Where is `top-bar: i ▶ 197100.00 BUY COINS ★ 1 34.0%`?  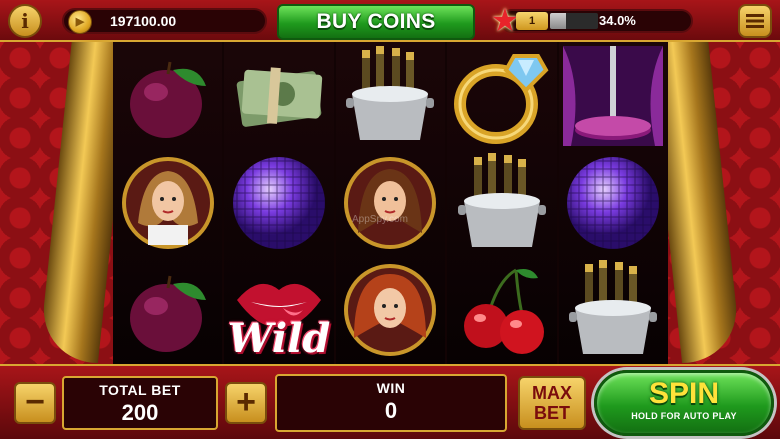
top-bar: i ▶ 197100.00 BUY COINS ★ 1 34.0% is located at coordinates (390, 21).